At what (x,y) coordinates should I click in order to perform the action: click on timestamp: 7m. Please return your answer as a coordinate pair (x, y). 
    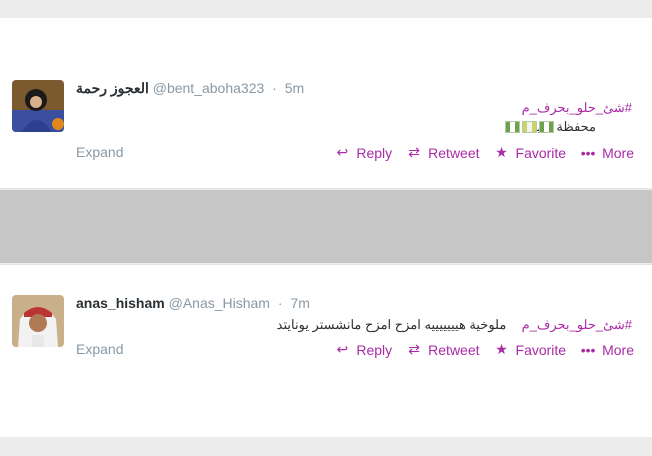
    Looking at the image, I should click on (299, 303).